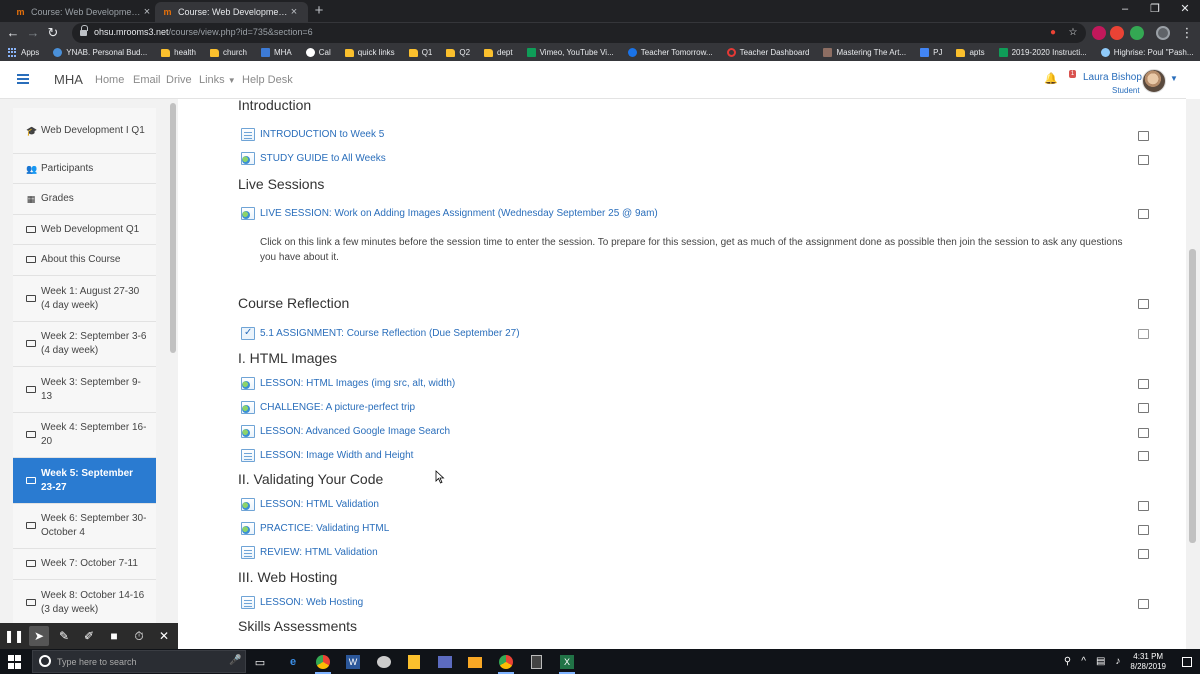 The image size is (1200, 674). What do you see at coordinates (767, 52) in the screenshot?
I see `bookmark-item: Teacher Dashboard` at bounding box center [767, 52].